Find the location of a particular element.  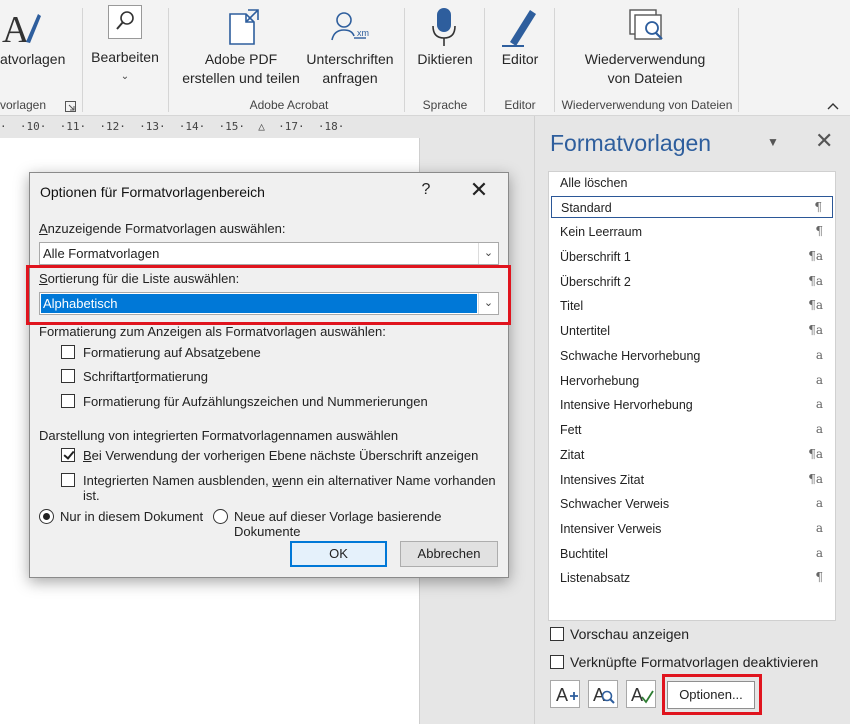

list-item: Schwache Hervorhebung a is located at coordinates (692, 356).